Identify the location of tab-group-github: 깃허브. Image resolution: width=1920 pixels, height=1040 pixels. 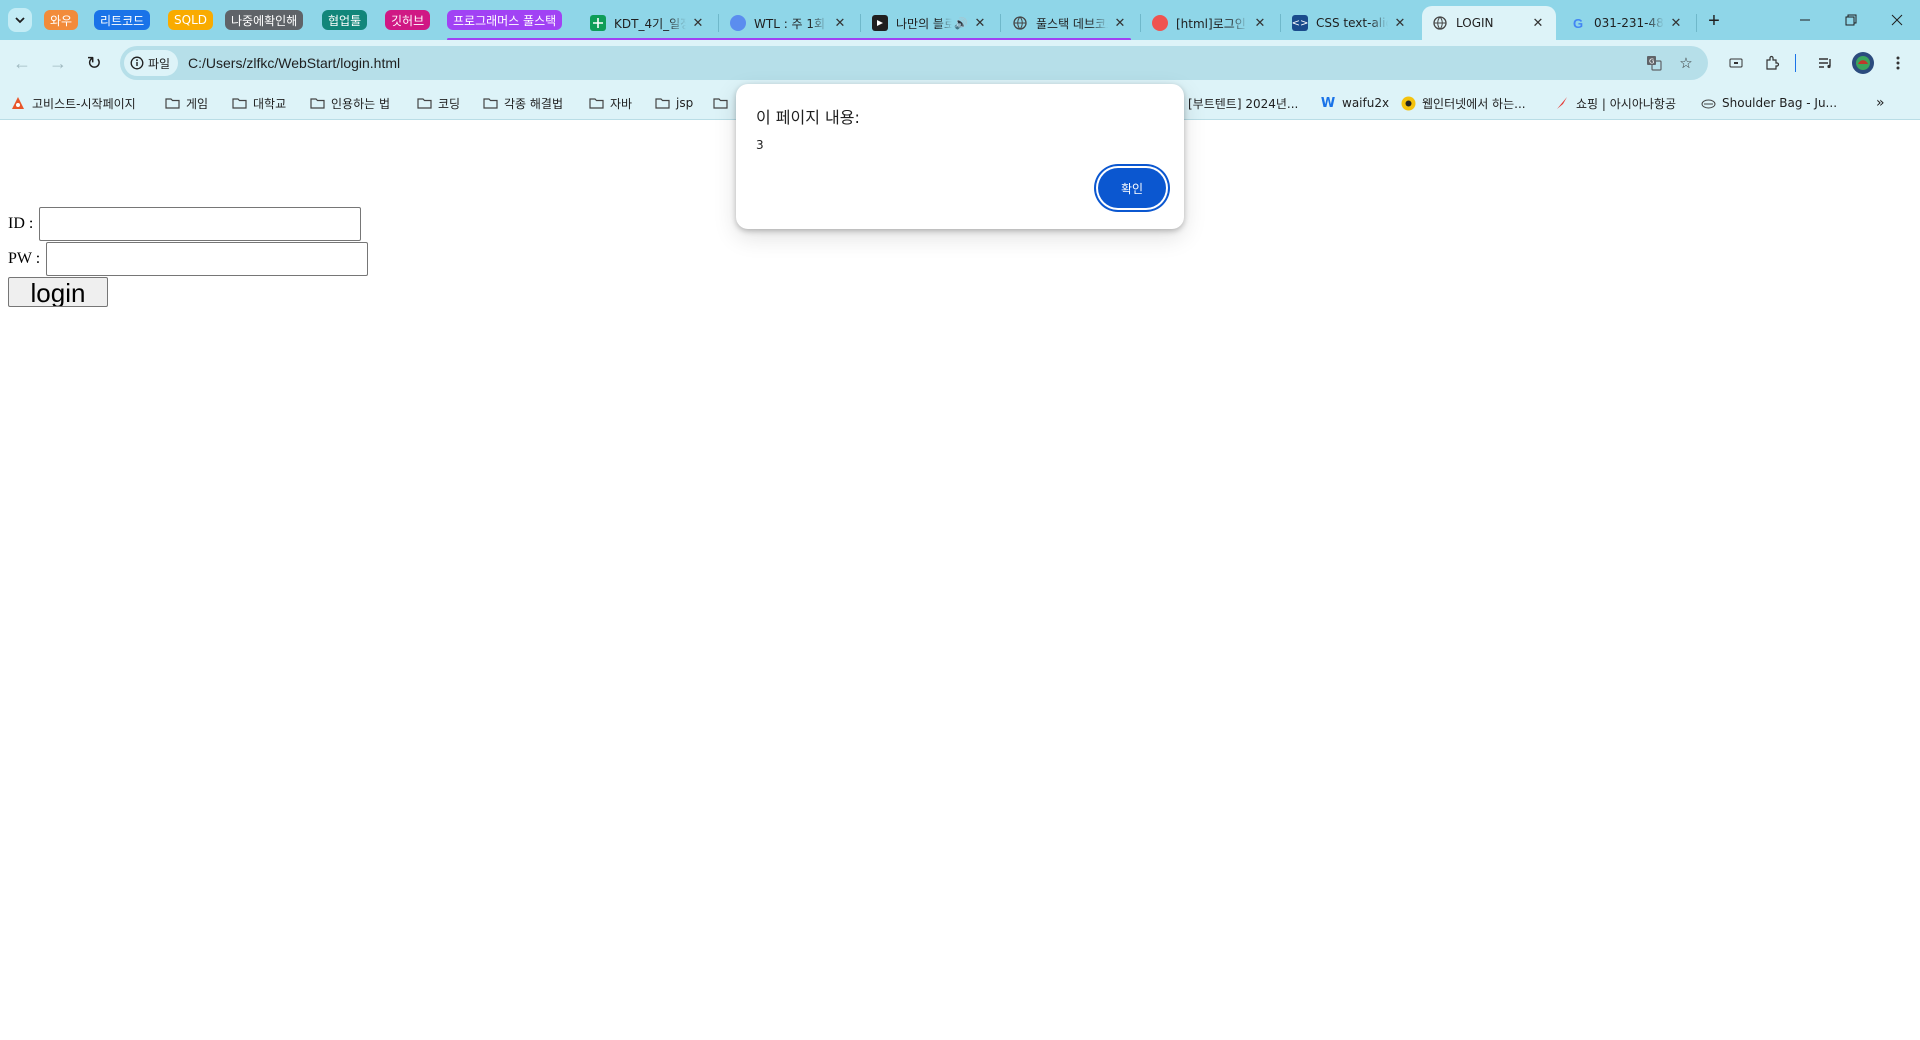
(408, 20).